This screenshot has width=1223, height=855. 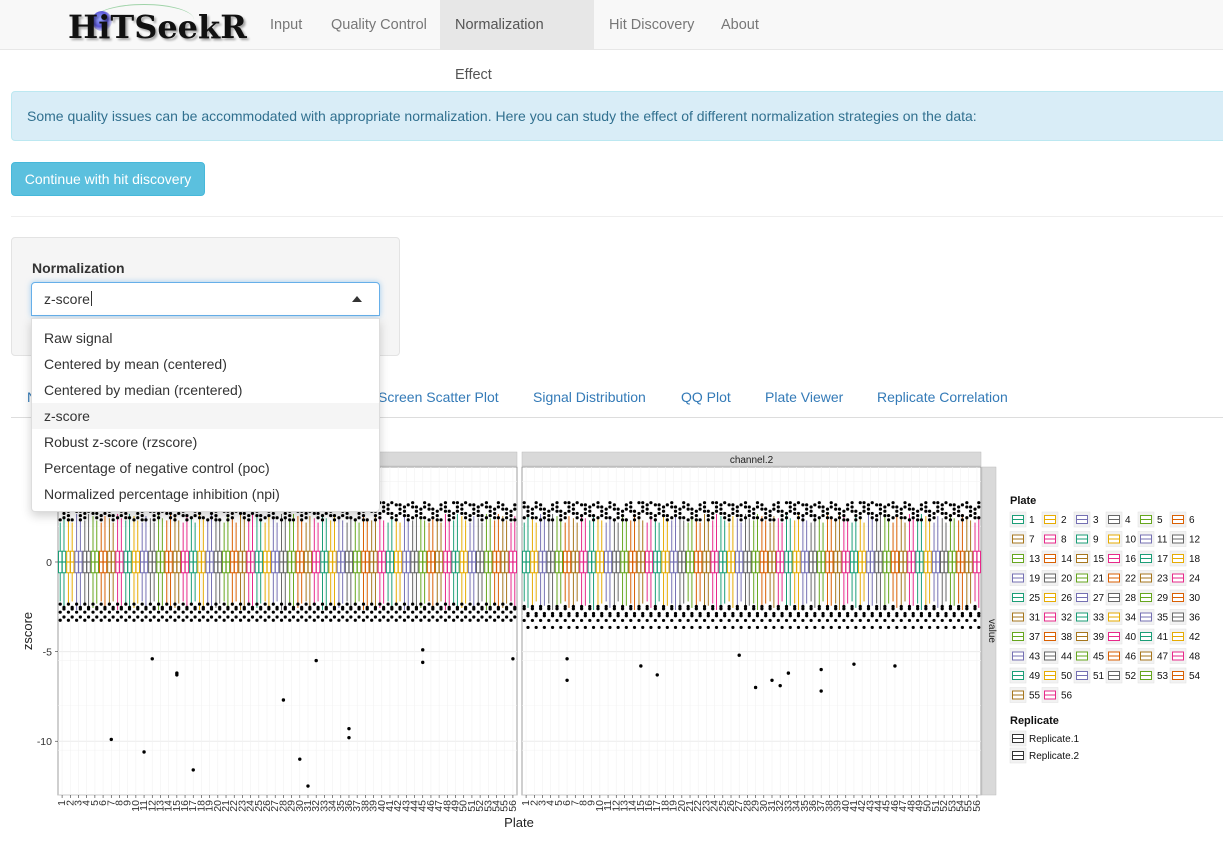 I want to click on option-npi: Normalized percentage inhibition (npi), so click(x=205, y=494).